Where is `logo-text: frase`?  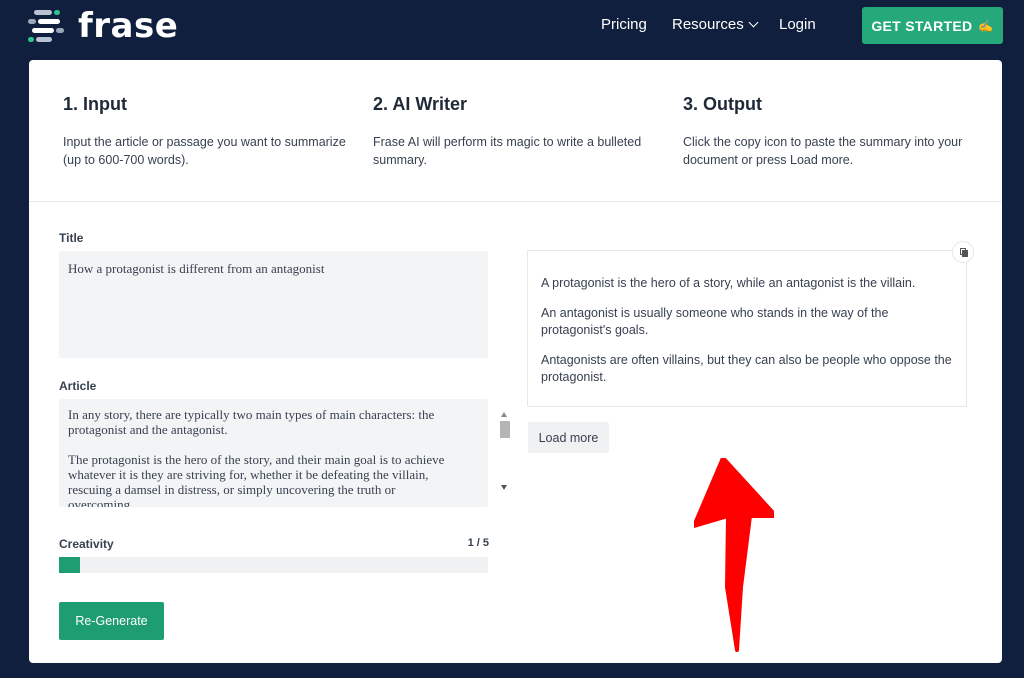
logo-text: frase is located at coordinates (128, 26).